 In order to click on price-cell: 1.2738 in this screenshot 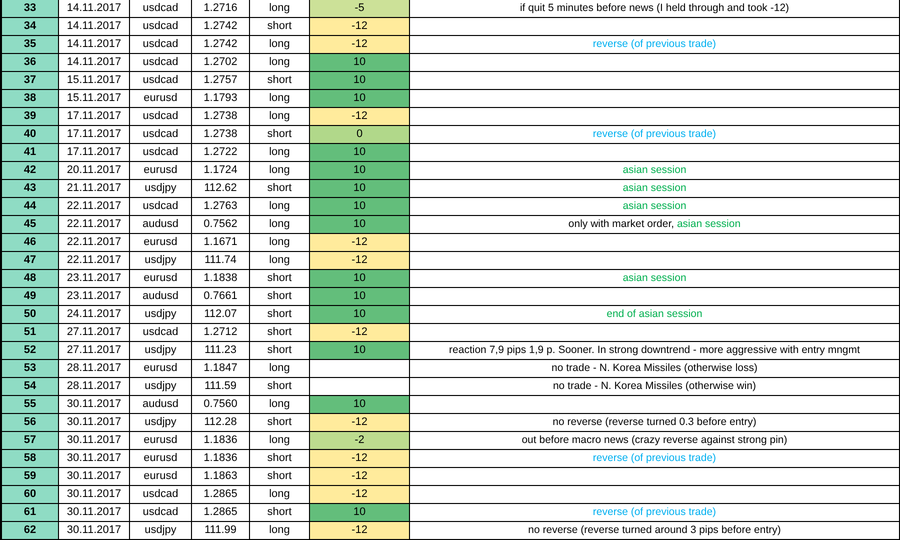, I will do `click(221, 135)`.